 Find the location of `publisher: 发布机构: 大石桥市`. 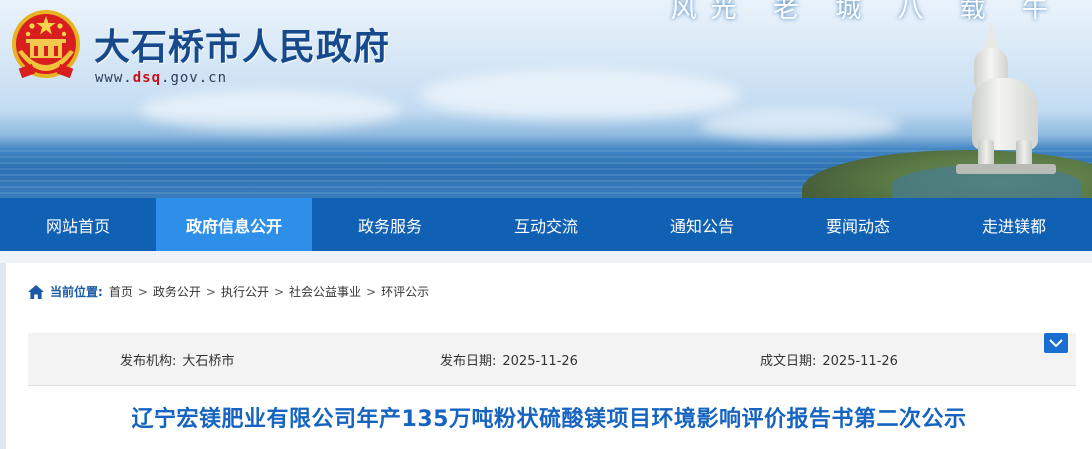

publisher: 发布机构: 大石桥市 is located at coordinates (177, 359).